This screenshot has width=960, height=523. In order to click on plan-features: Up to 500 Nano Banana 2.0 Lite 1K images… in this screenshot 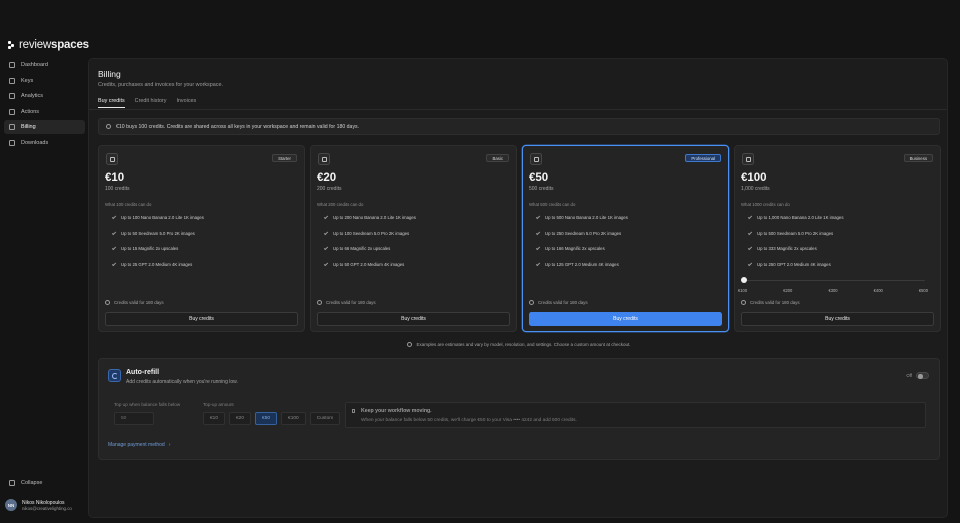, I will do `click(581, 245)`.